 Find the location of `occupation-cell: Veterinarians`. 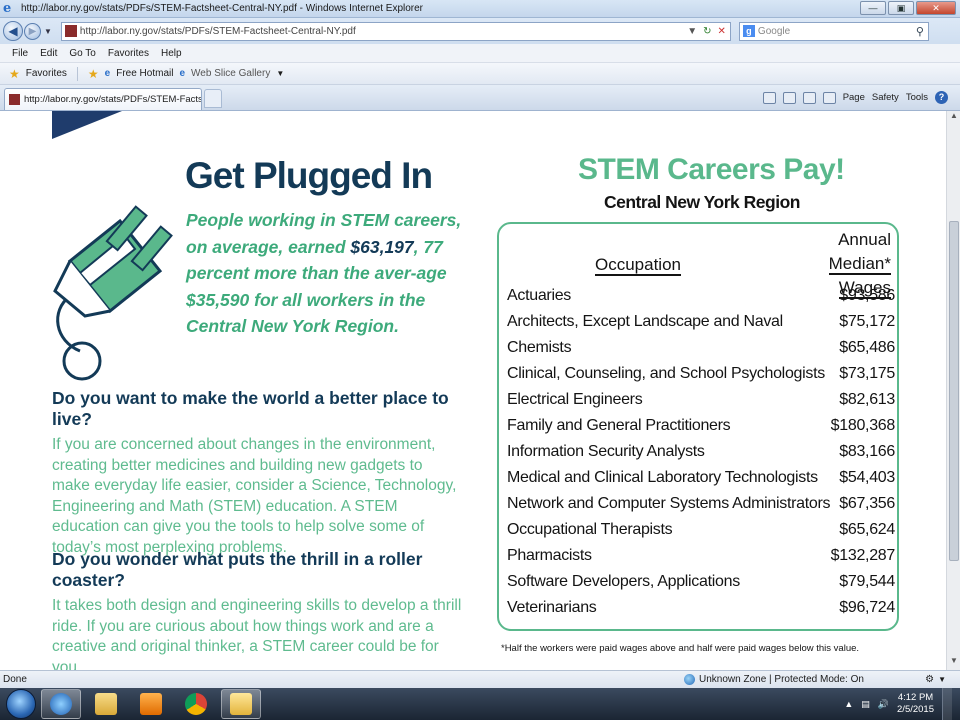

occupation-cell: Veterinarians is located at coordinates (552, 607).